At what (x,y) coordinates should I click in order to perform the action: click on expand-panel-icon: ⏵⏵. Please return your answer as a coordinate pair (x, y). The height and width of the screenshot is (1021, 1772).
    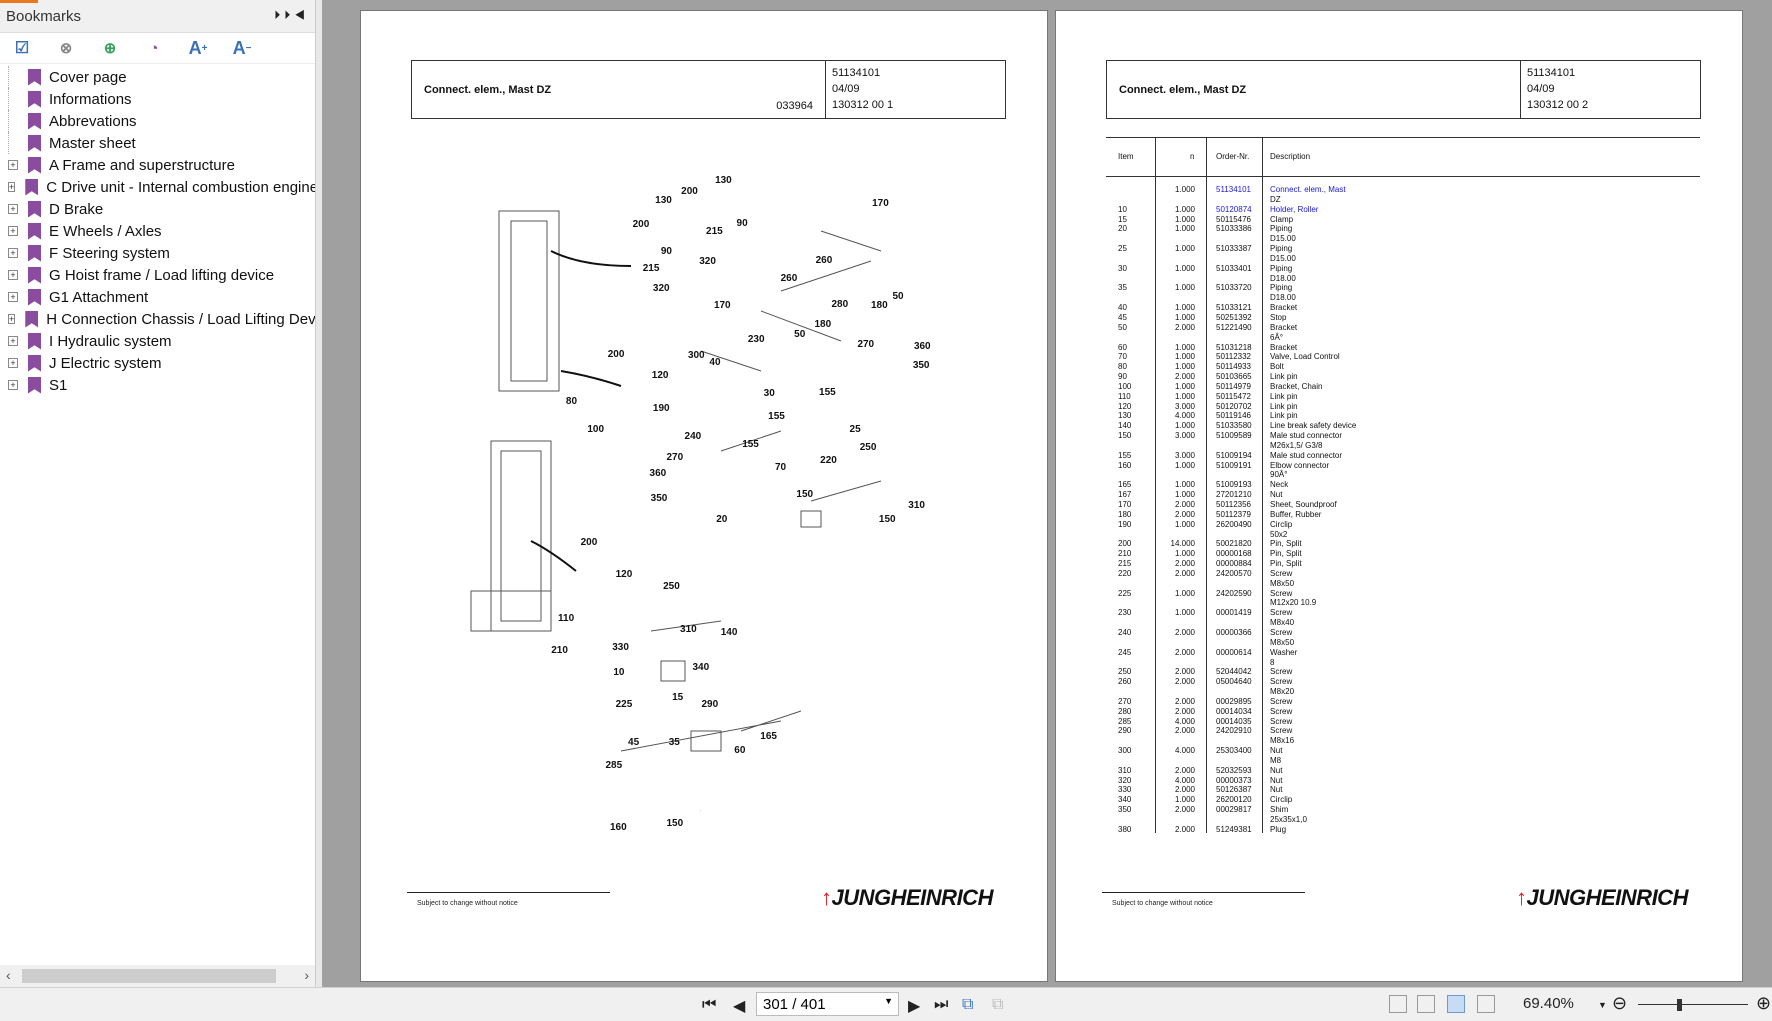
    Looking at the image, I should click on (284, 15).